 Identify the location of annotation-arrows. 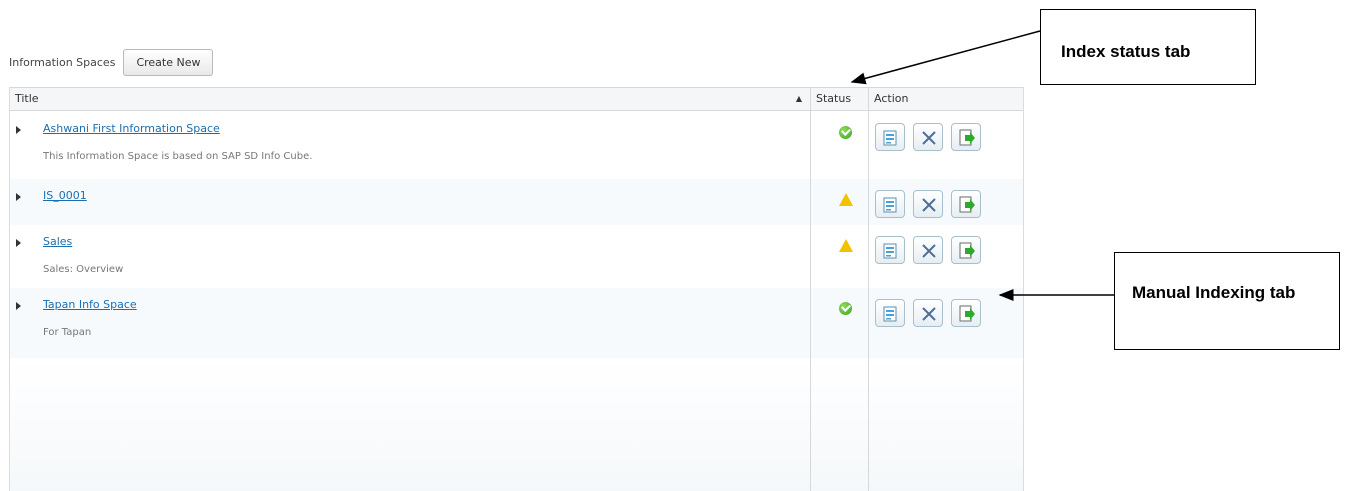
(982, 165).